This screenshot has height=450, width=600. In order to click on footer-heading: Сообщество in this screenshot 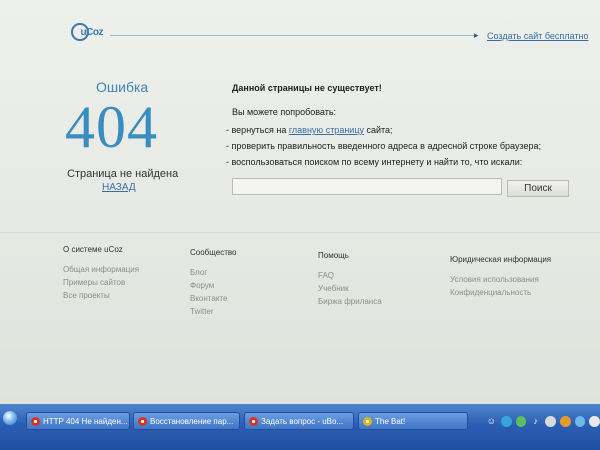, I will do `click(213, 252)`.